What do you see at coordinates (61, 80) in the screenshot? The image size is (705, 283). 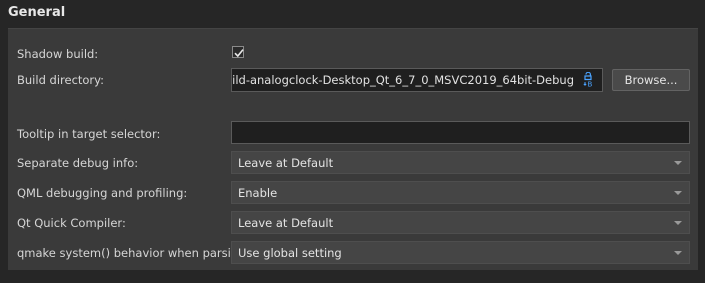 I see `build-directory-label: Build directory:` at bounding box center [61, 80].